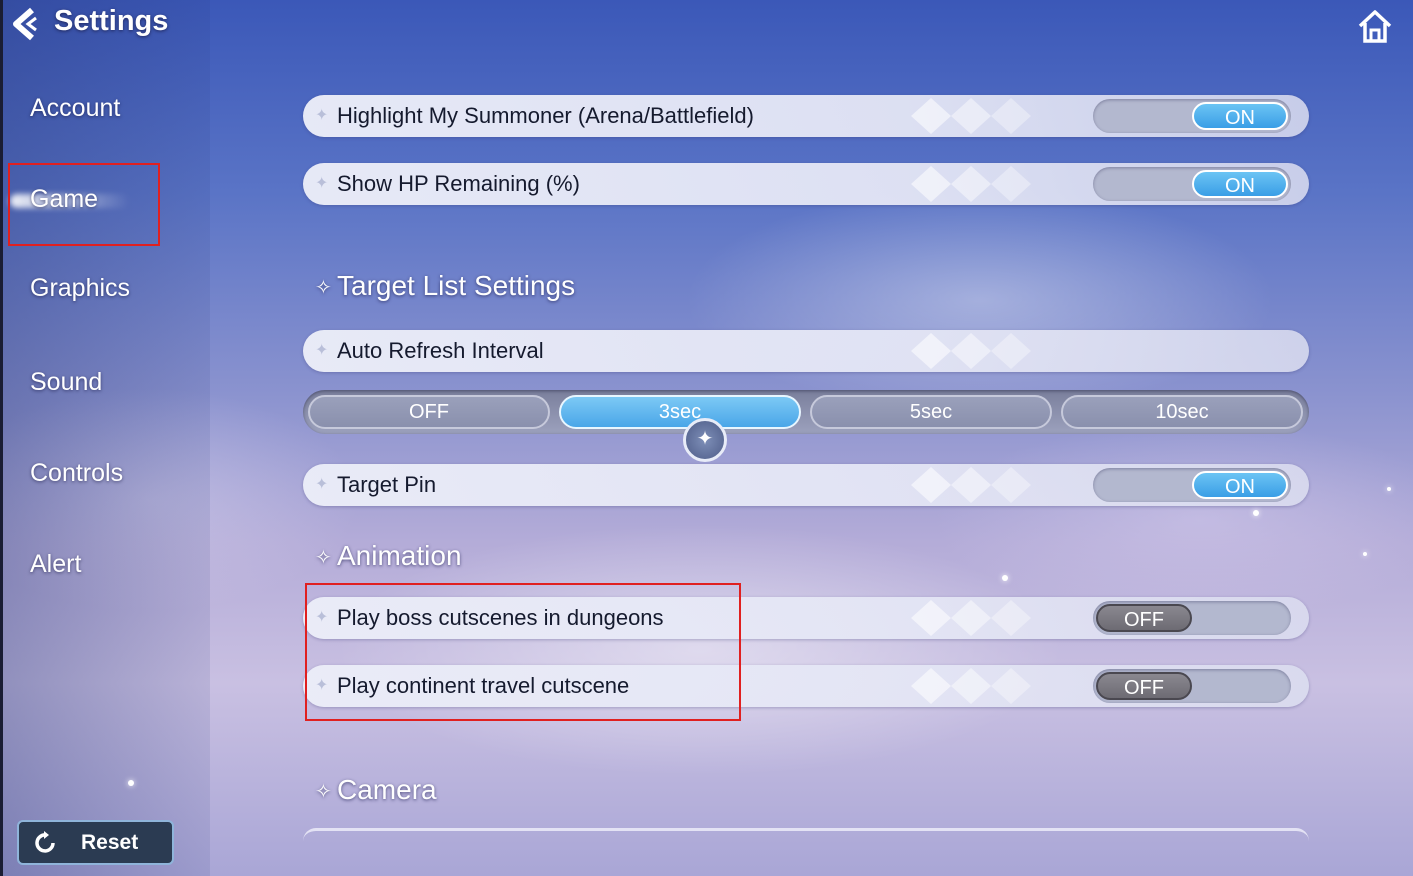 This screenshot has height=876, width=1413. I want to click on setting-auto-refresh: ✦ Auto Refresh Interval, so click(806, 351).